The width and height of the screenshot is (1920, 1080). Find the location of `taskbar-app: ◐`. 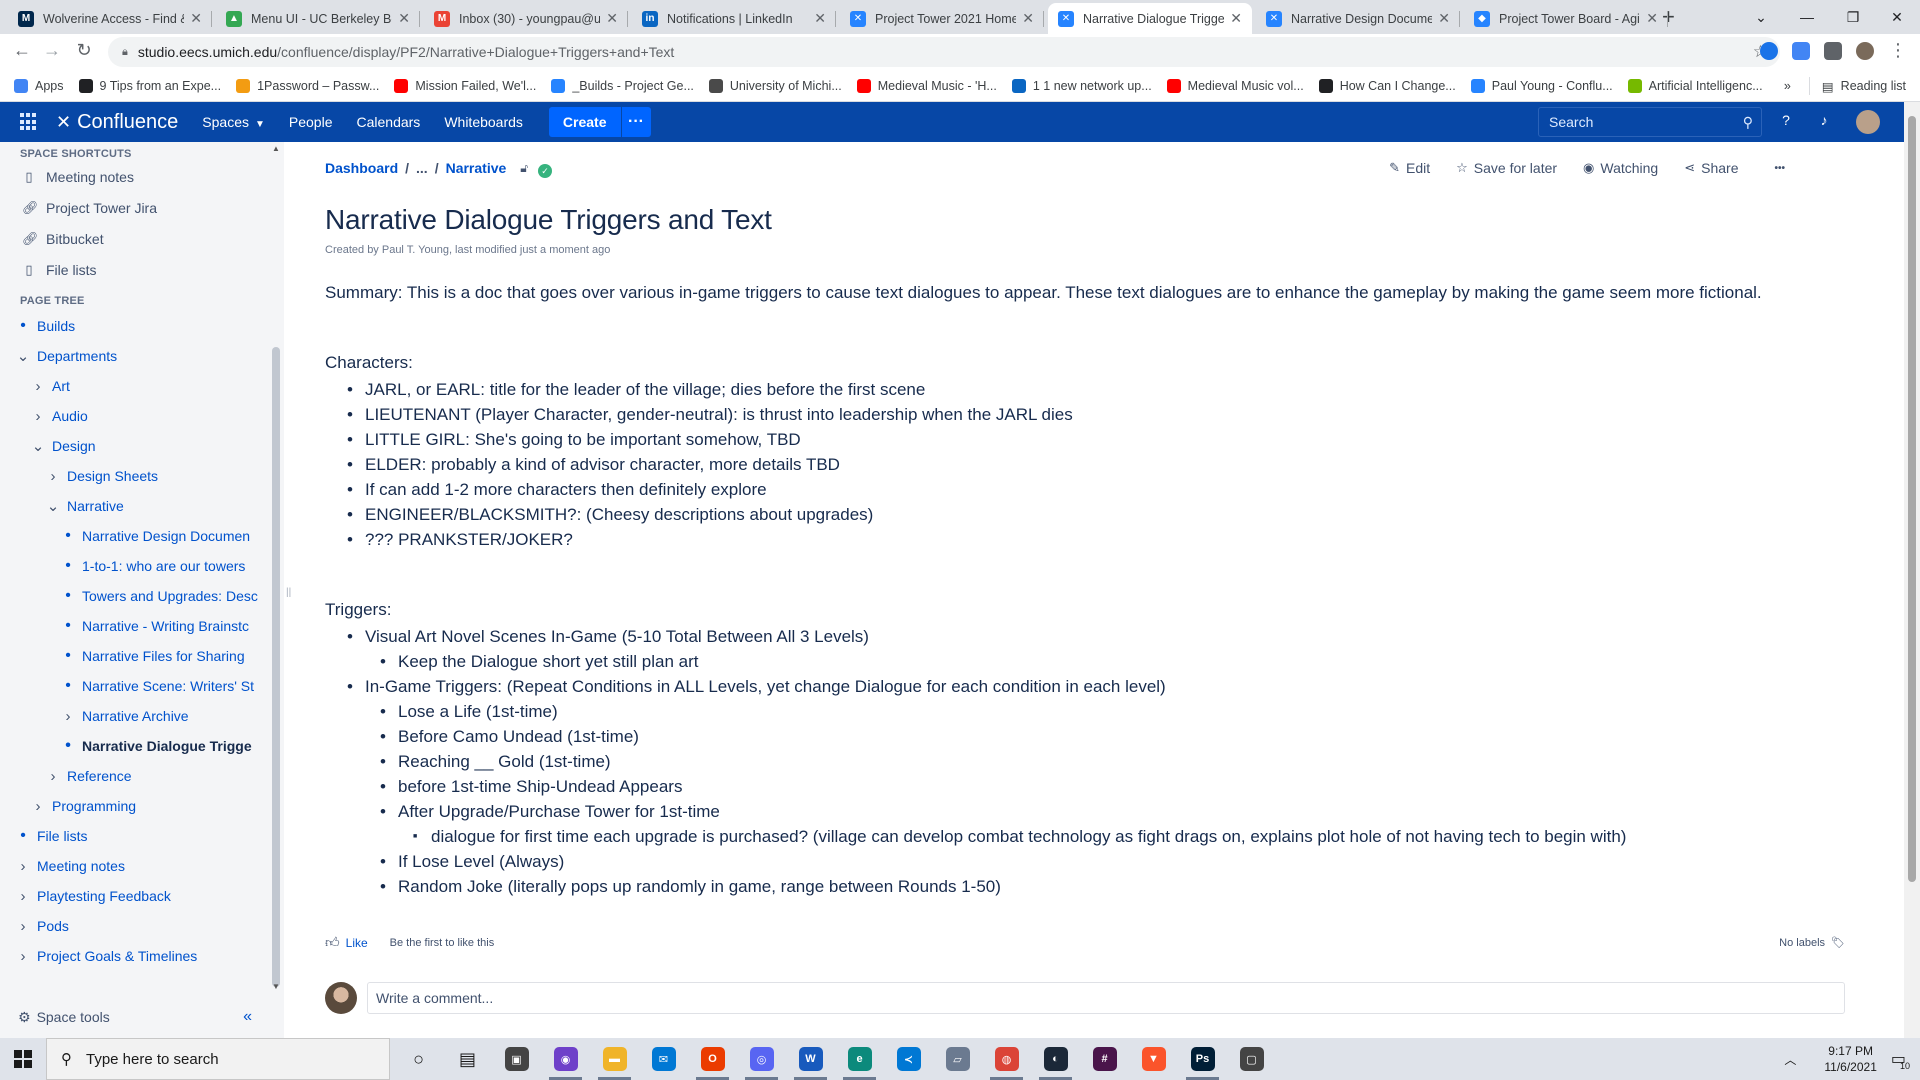

taskbar-app: ◐ is located at coordinates (1055, 1059).